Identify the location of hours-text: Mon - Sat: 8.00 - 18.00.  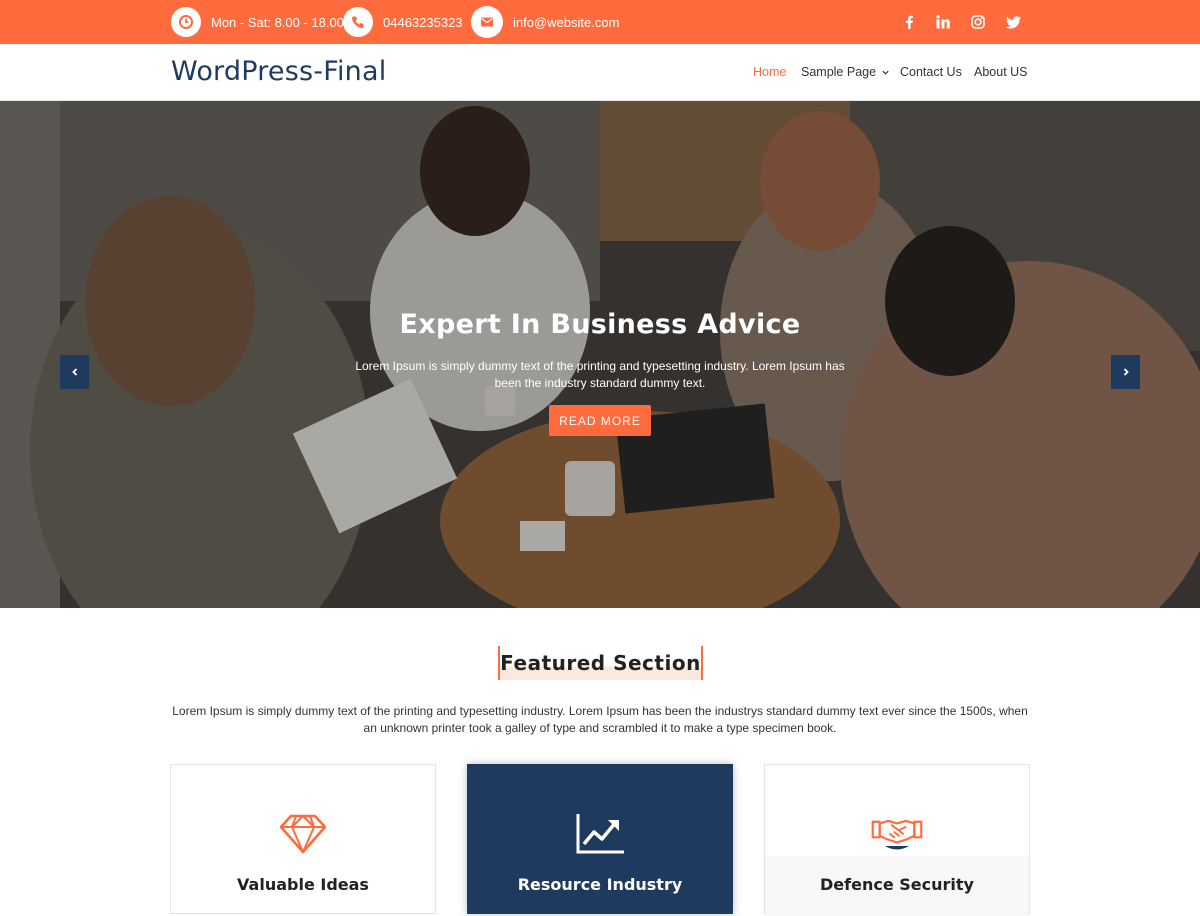
(277, 22).